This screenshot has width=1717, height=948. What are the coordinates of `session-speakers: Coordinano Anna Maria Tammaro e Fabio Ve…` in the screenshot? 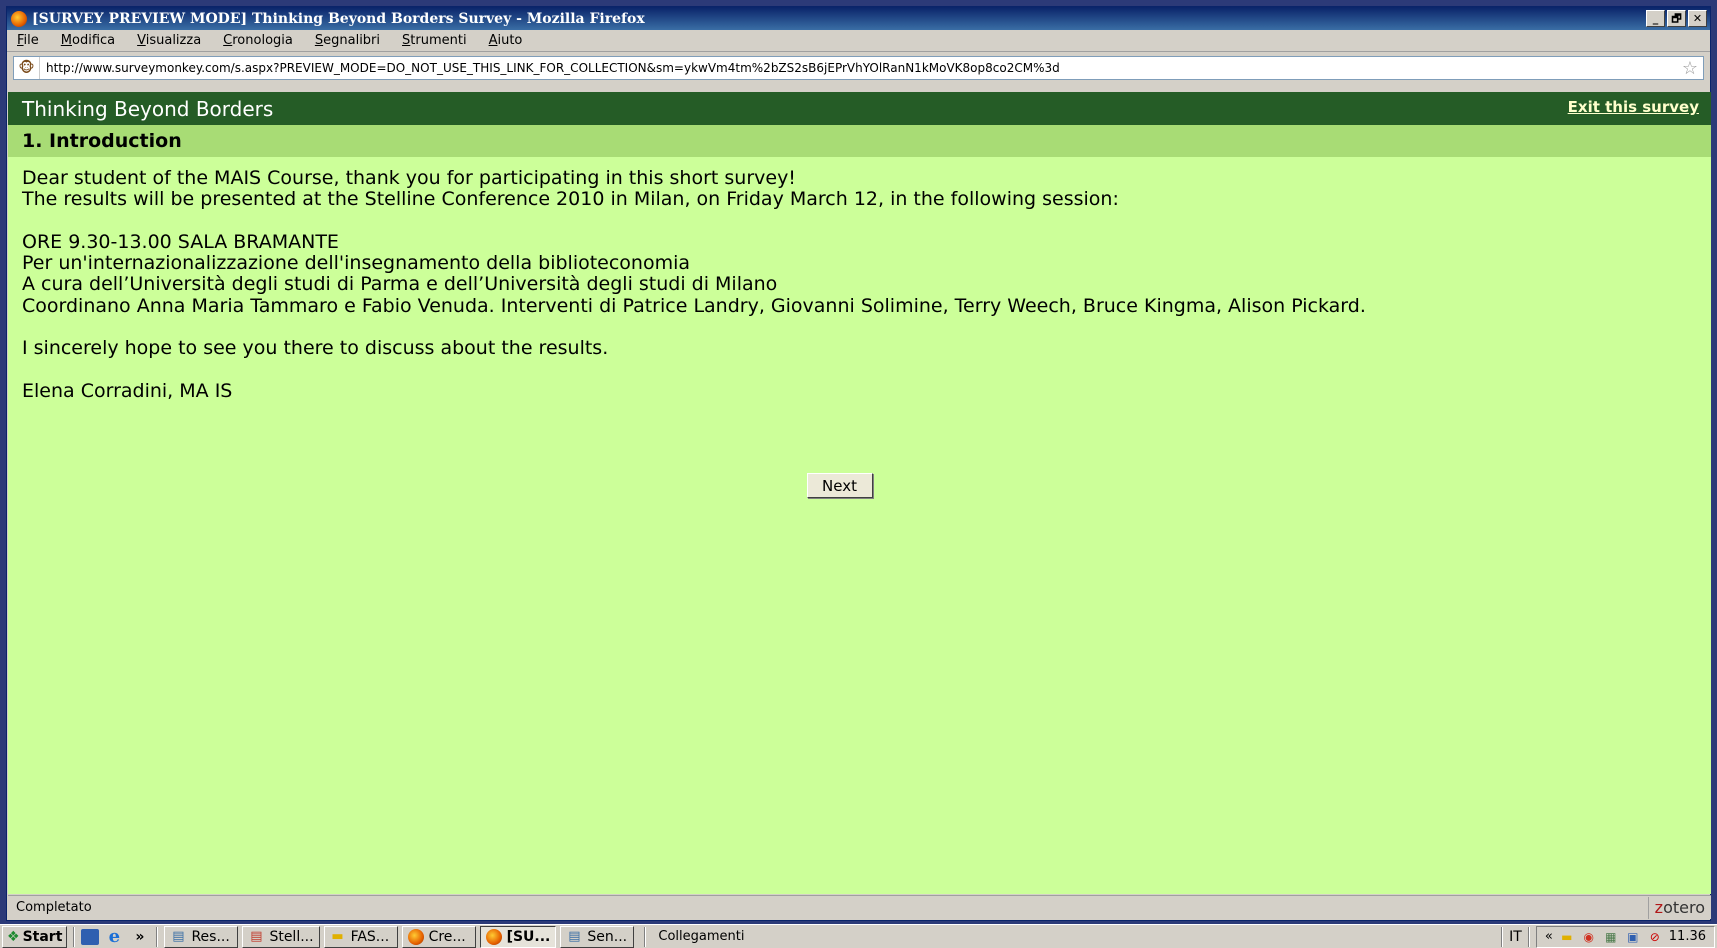 It's located at (694, 305).